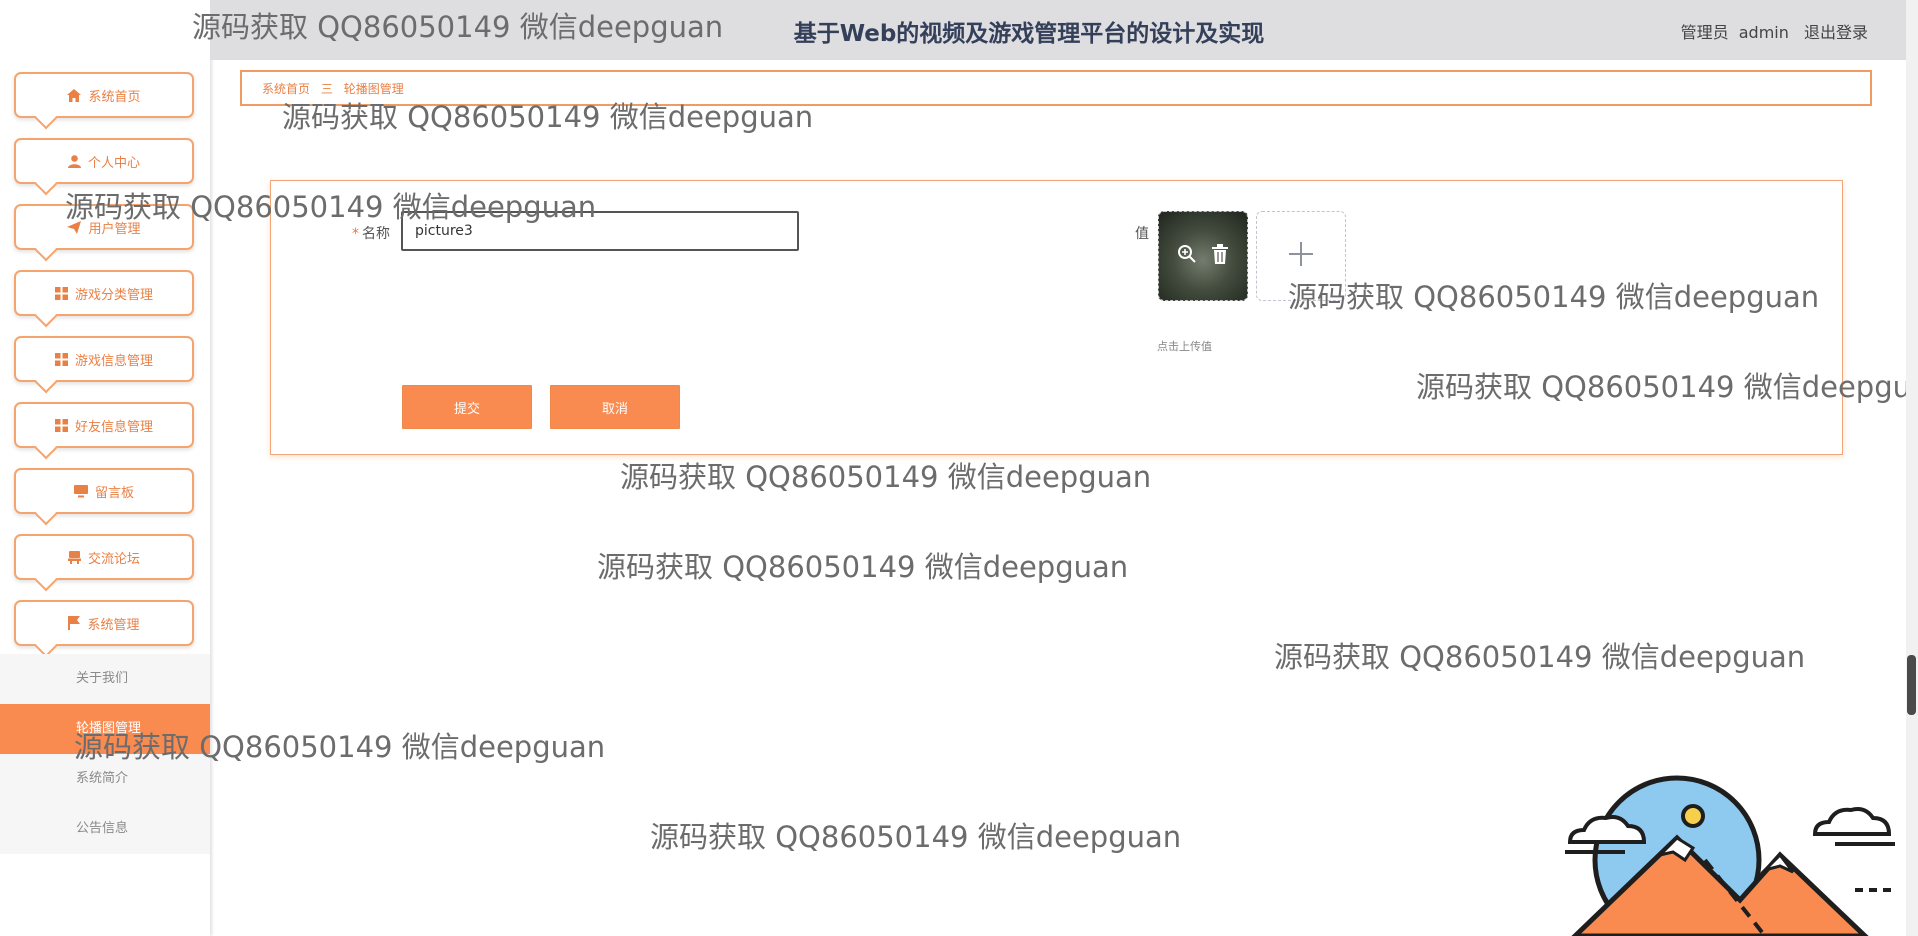 This screenshot has height=936, width=1918. Describe the element at coordinates (113, 625) in the screenshot. I see `menu-label: 系统管理` at that location.